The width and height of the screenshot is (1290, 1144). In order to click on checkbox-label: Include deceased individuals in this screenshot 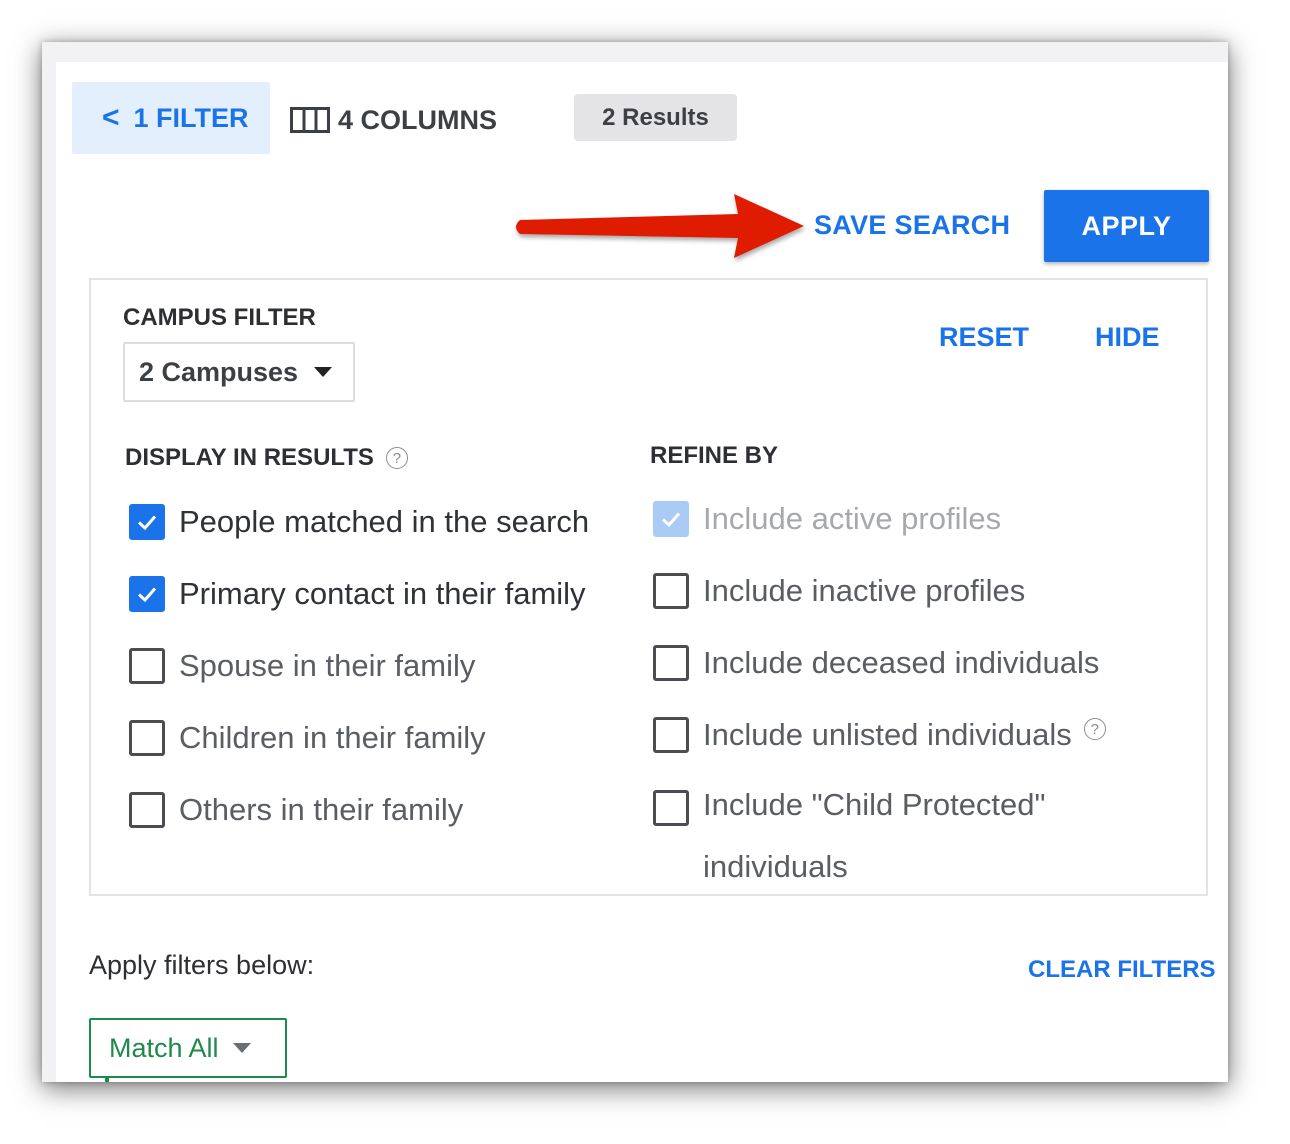, I will do `click(901, 662)`.